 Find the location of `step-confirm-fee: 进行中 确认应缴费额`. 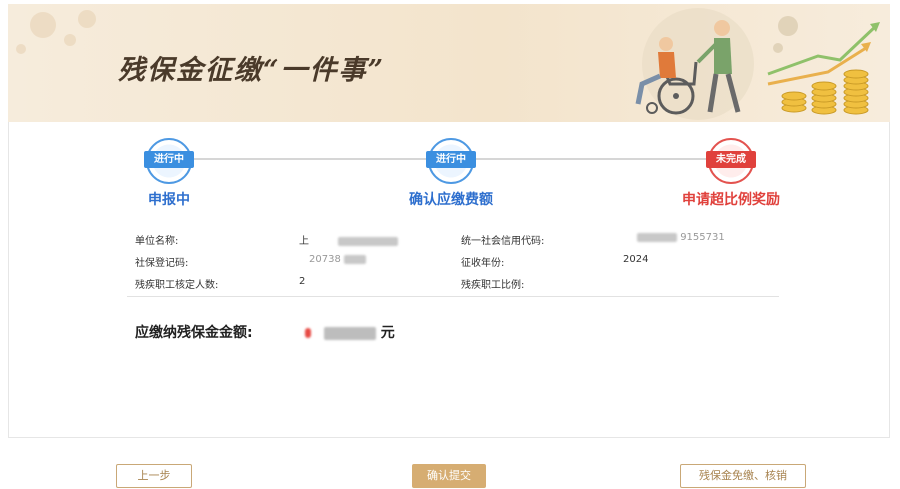

step-confirm-fee: 进行中 确认应缴费额 is located at coordinates (451, 173).